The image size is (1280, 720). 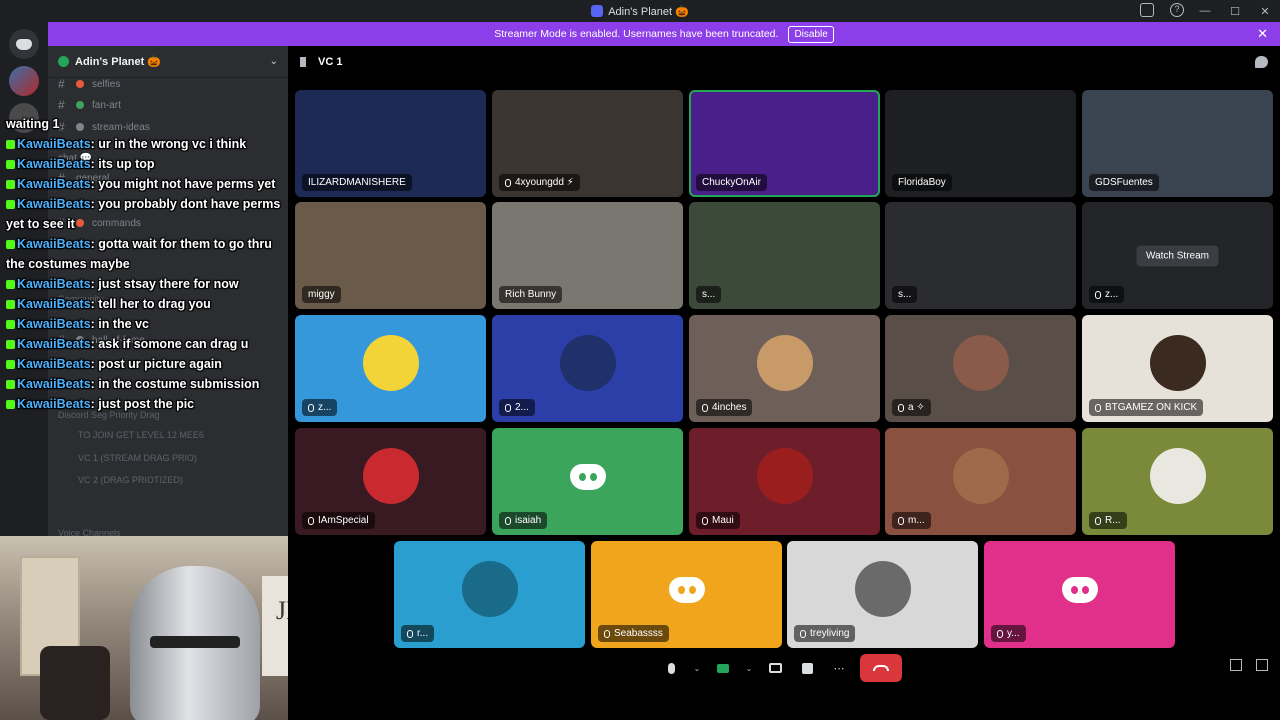 What do you see at coordinates (916, 407) in the screenshot?
I see `participant-name: a ✧` at bounding box center [916, 407].